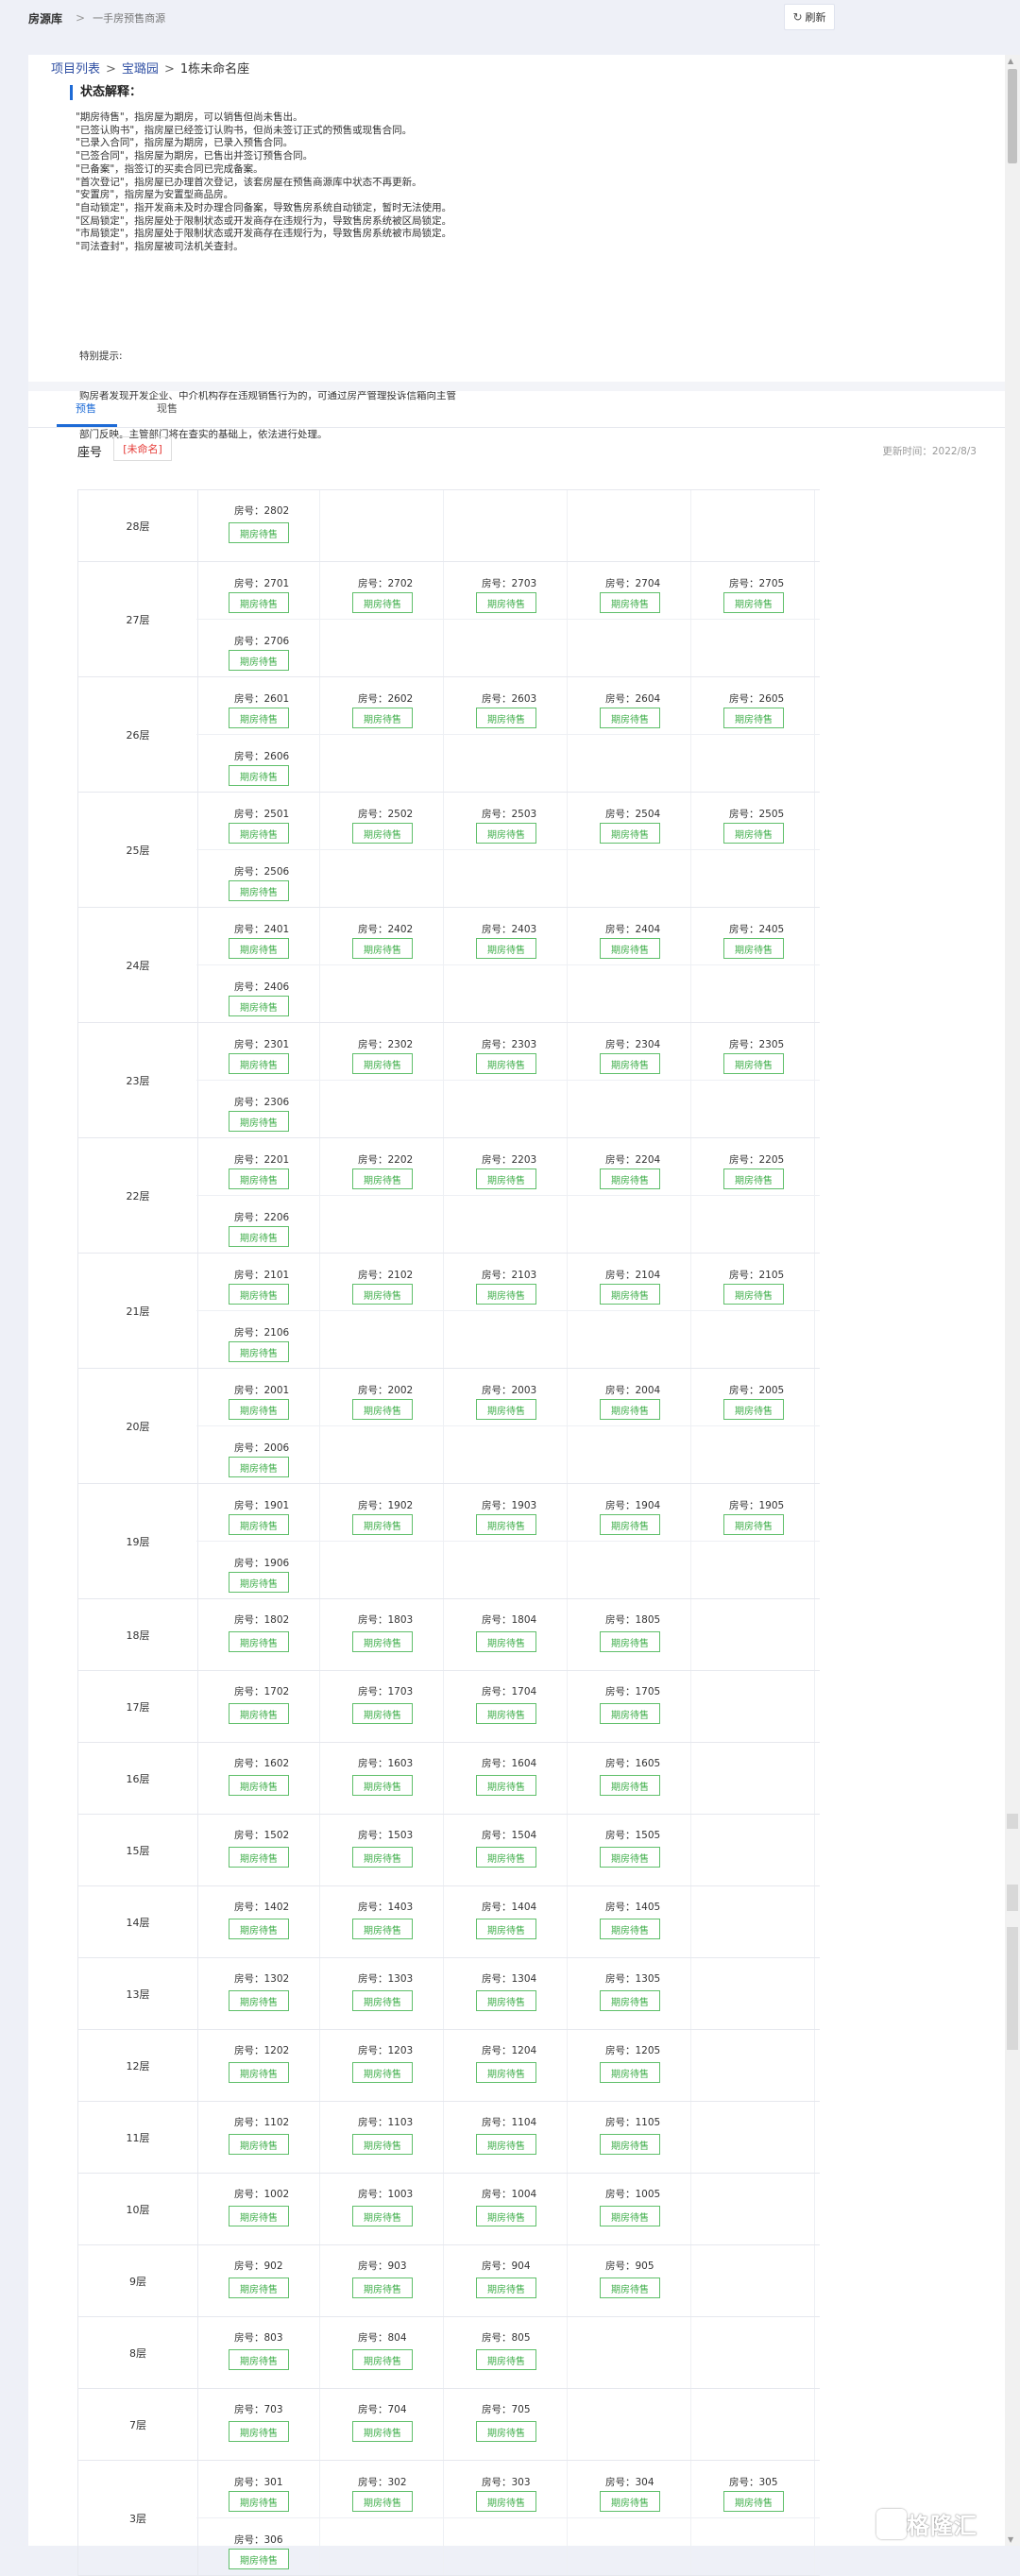 The image size is (1020, 2576). Describe the element at coordinates (75, 69) in the screenshot. I see `breadcrumb-project-list: 项目列表` at that location.